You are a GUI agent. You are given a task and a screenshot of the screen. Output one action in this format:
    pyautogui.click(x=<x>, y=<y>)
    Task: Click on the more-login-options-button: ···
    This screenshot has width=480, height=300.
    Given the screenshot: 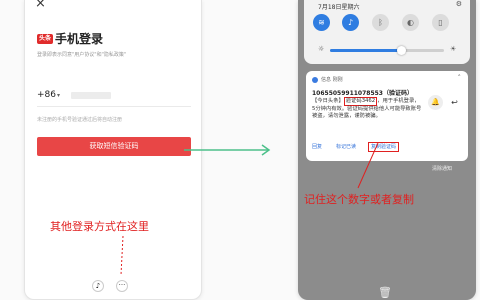 What is the action you would take?
    pyautogui.click(x=122, y=286)
    